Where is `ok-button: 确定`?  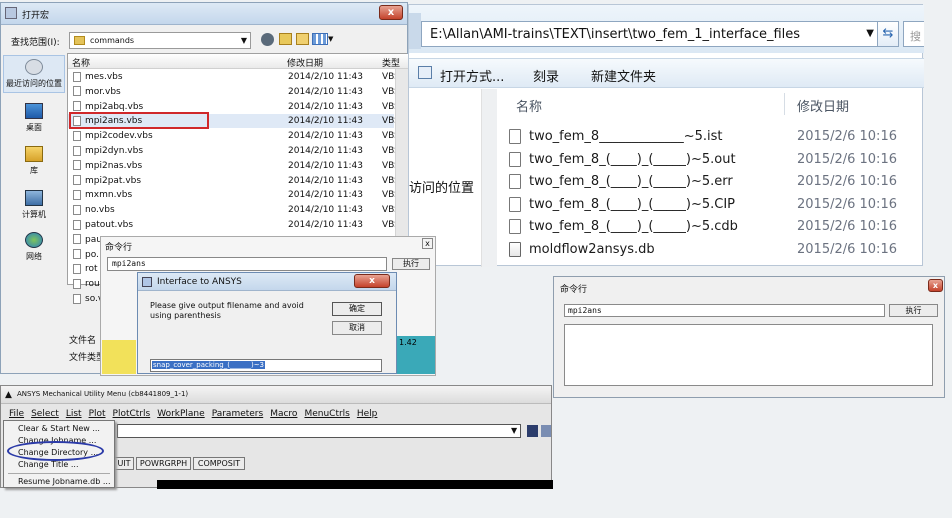
ok-button: 确定 is located at coordinates (357, 309).